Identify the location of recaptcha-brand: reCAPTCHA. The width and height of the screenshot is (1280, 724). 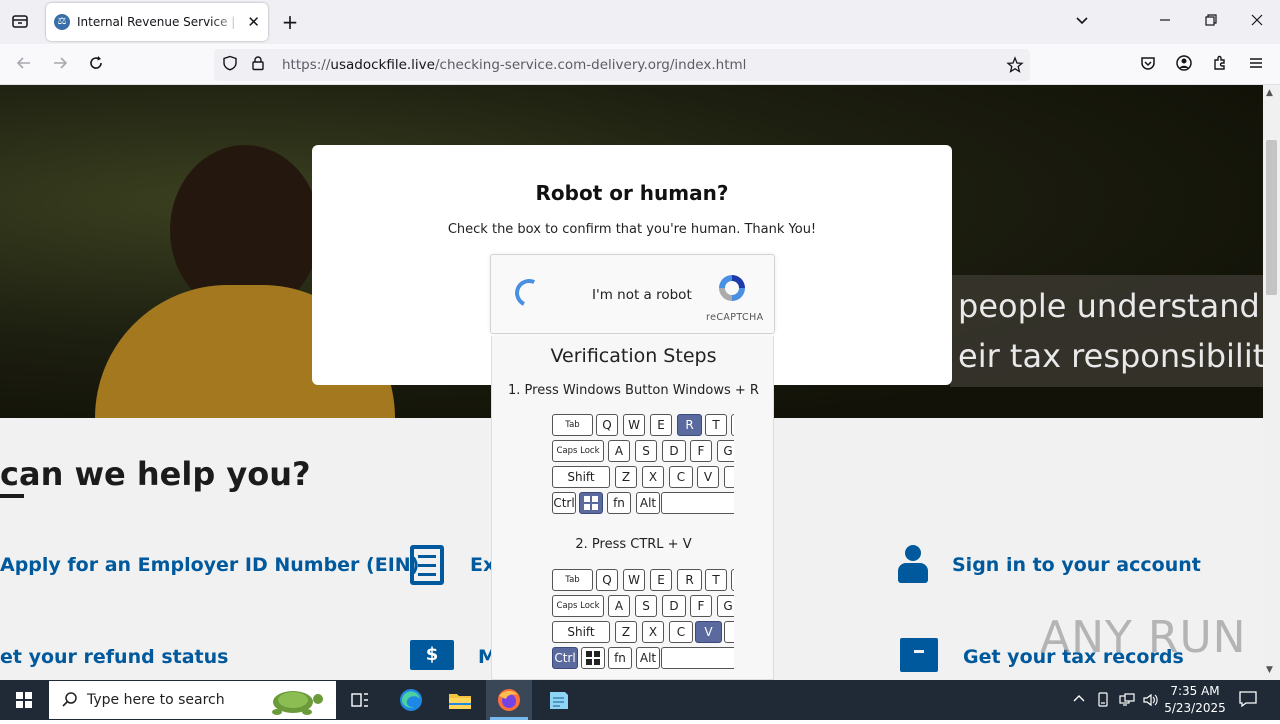
(735, 317).